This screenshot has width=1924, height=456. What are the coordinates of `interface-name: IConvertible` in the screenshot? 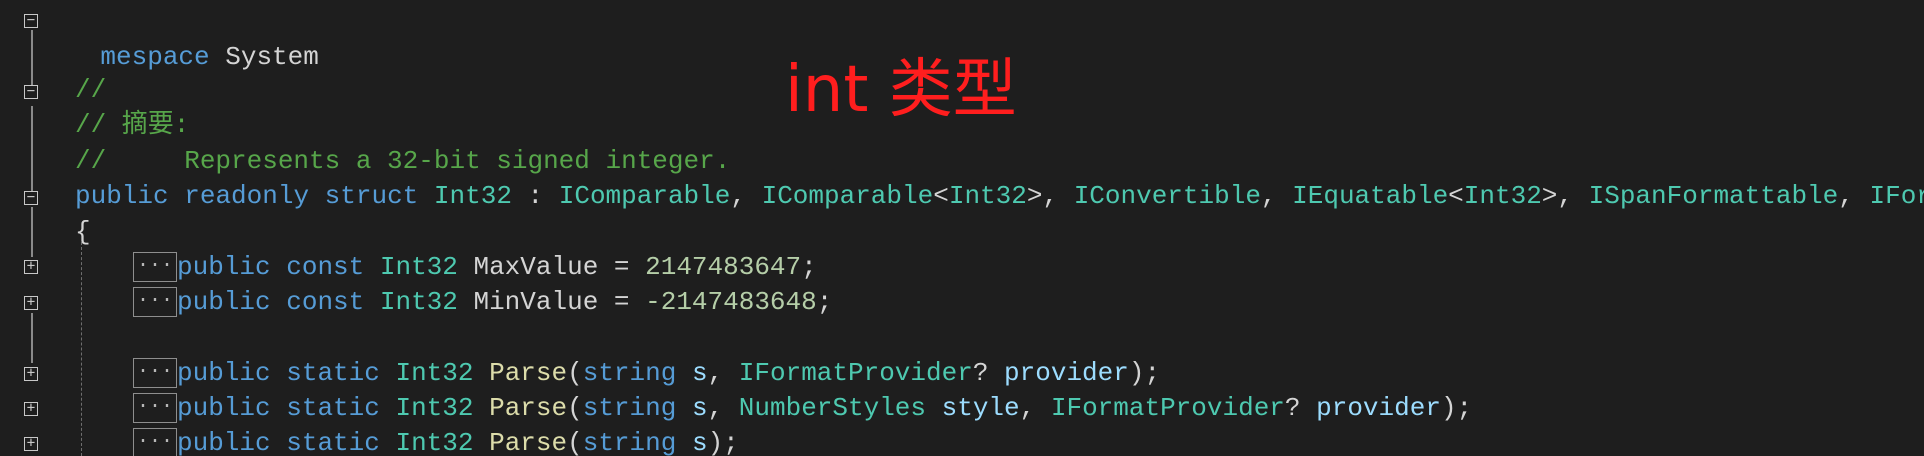 It's located at (1167, 196).